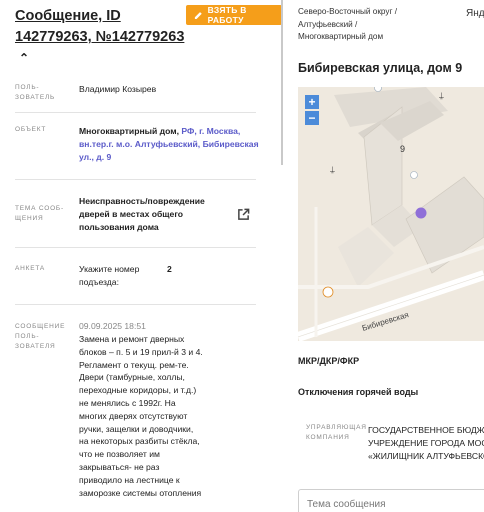 This screenshot has width=484, height=512. I want to click on open-external-icon, so click(243, 214).